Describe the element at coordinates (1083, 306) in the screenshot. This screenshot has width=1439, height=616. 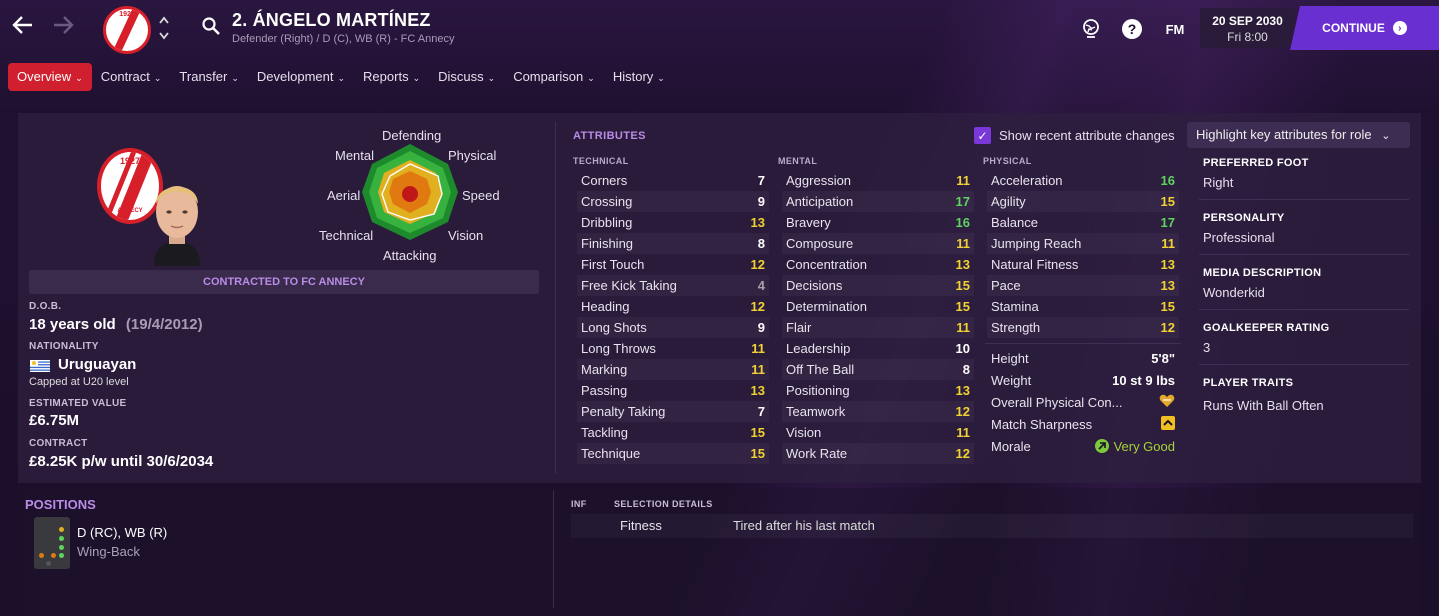
I see `attribute-row: Stamina 15` at that location.